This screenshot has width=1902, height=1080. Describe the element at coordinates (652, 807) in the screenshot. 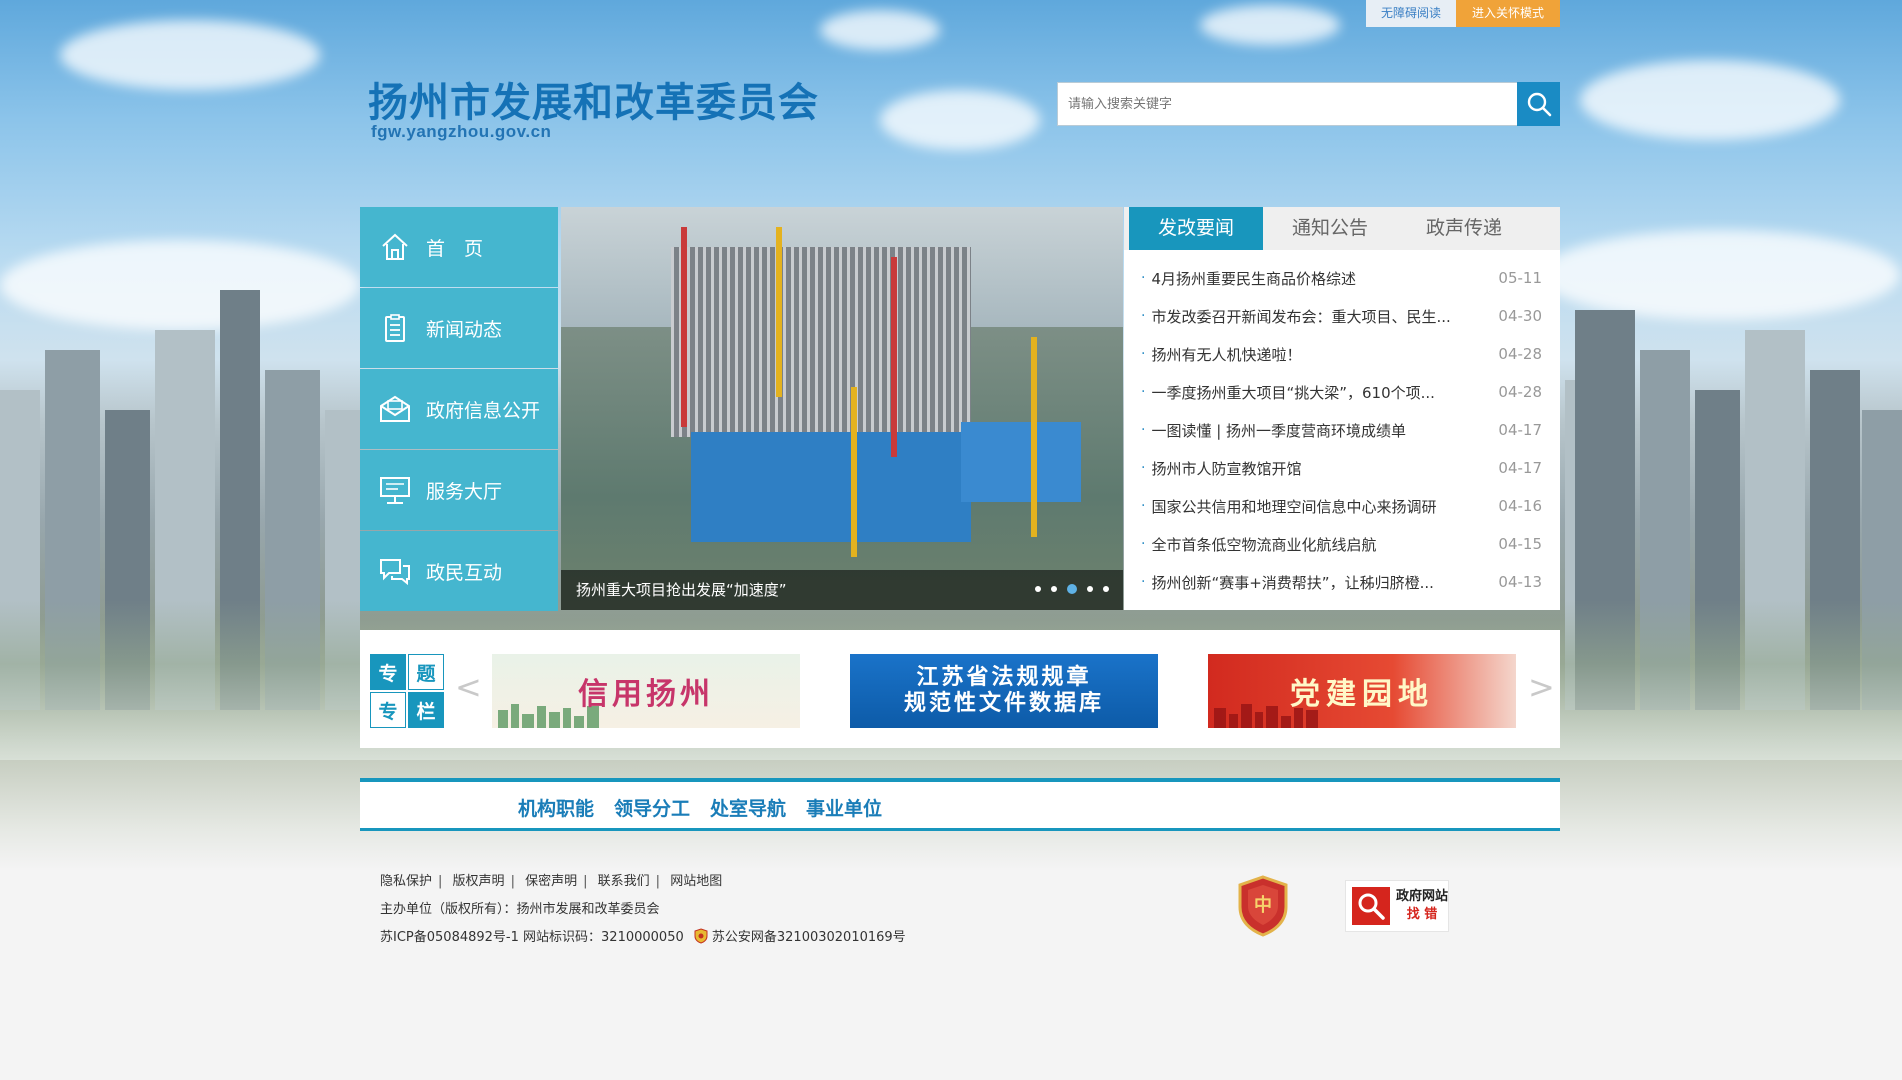

I see `link-leader-division: 领导分工` at that location.